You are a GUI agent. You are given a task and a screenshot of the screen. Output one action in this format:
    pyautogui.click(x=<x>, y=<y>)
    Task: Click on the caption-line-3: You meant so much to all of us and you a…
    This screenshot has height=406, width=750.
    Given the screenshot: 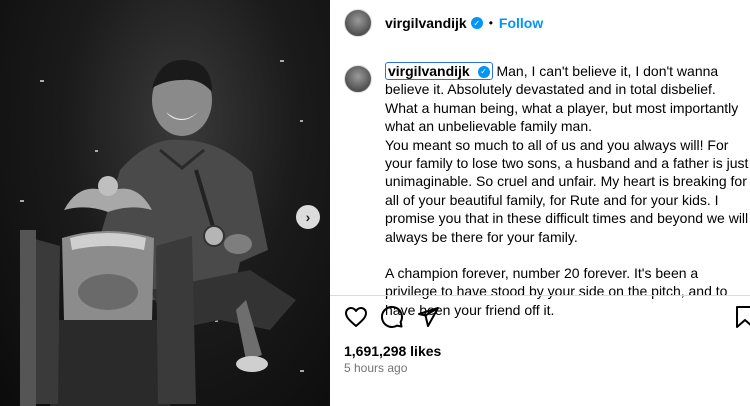 What is the action you would take?
    pyautogui.click(x=567, y=190)
    